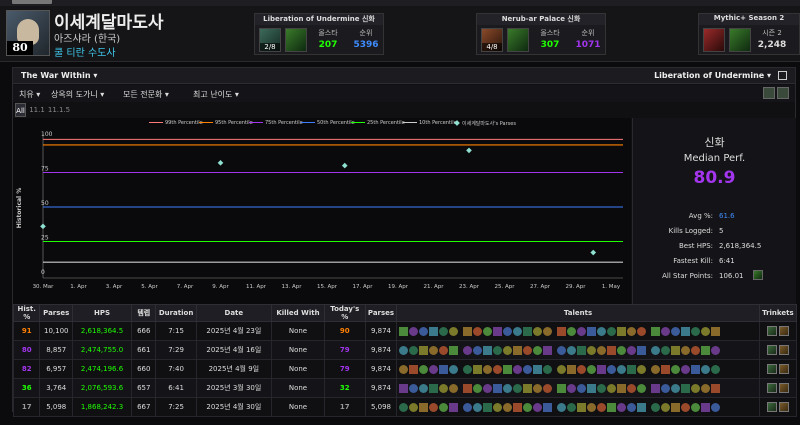 Image resolution: width=800 pixels, height=425 pixels. Describe the element at coordinates (59, 75) in the screenshot. I see `expansion-dropdown: The War Within ▾` at that location.